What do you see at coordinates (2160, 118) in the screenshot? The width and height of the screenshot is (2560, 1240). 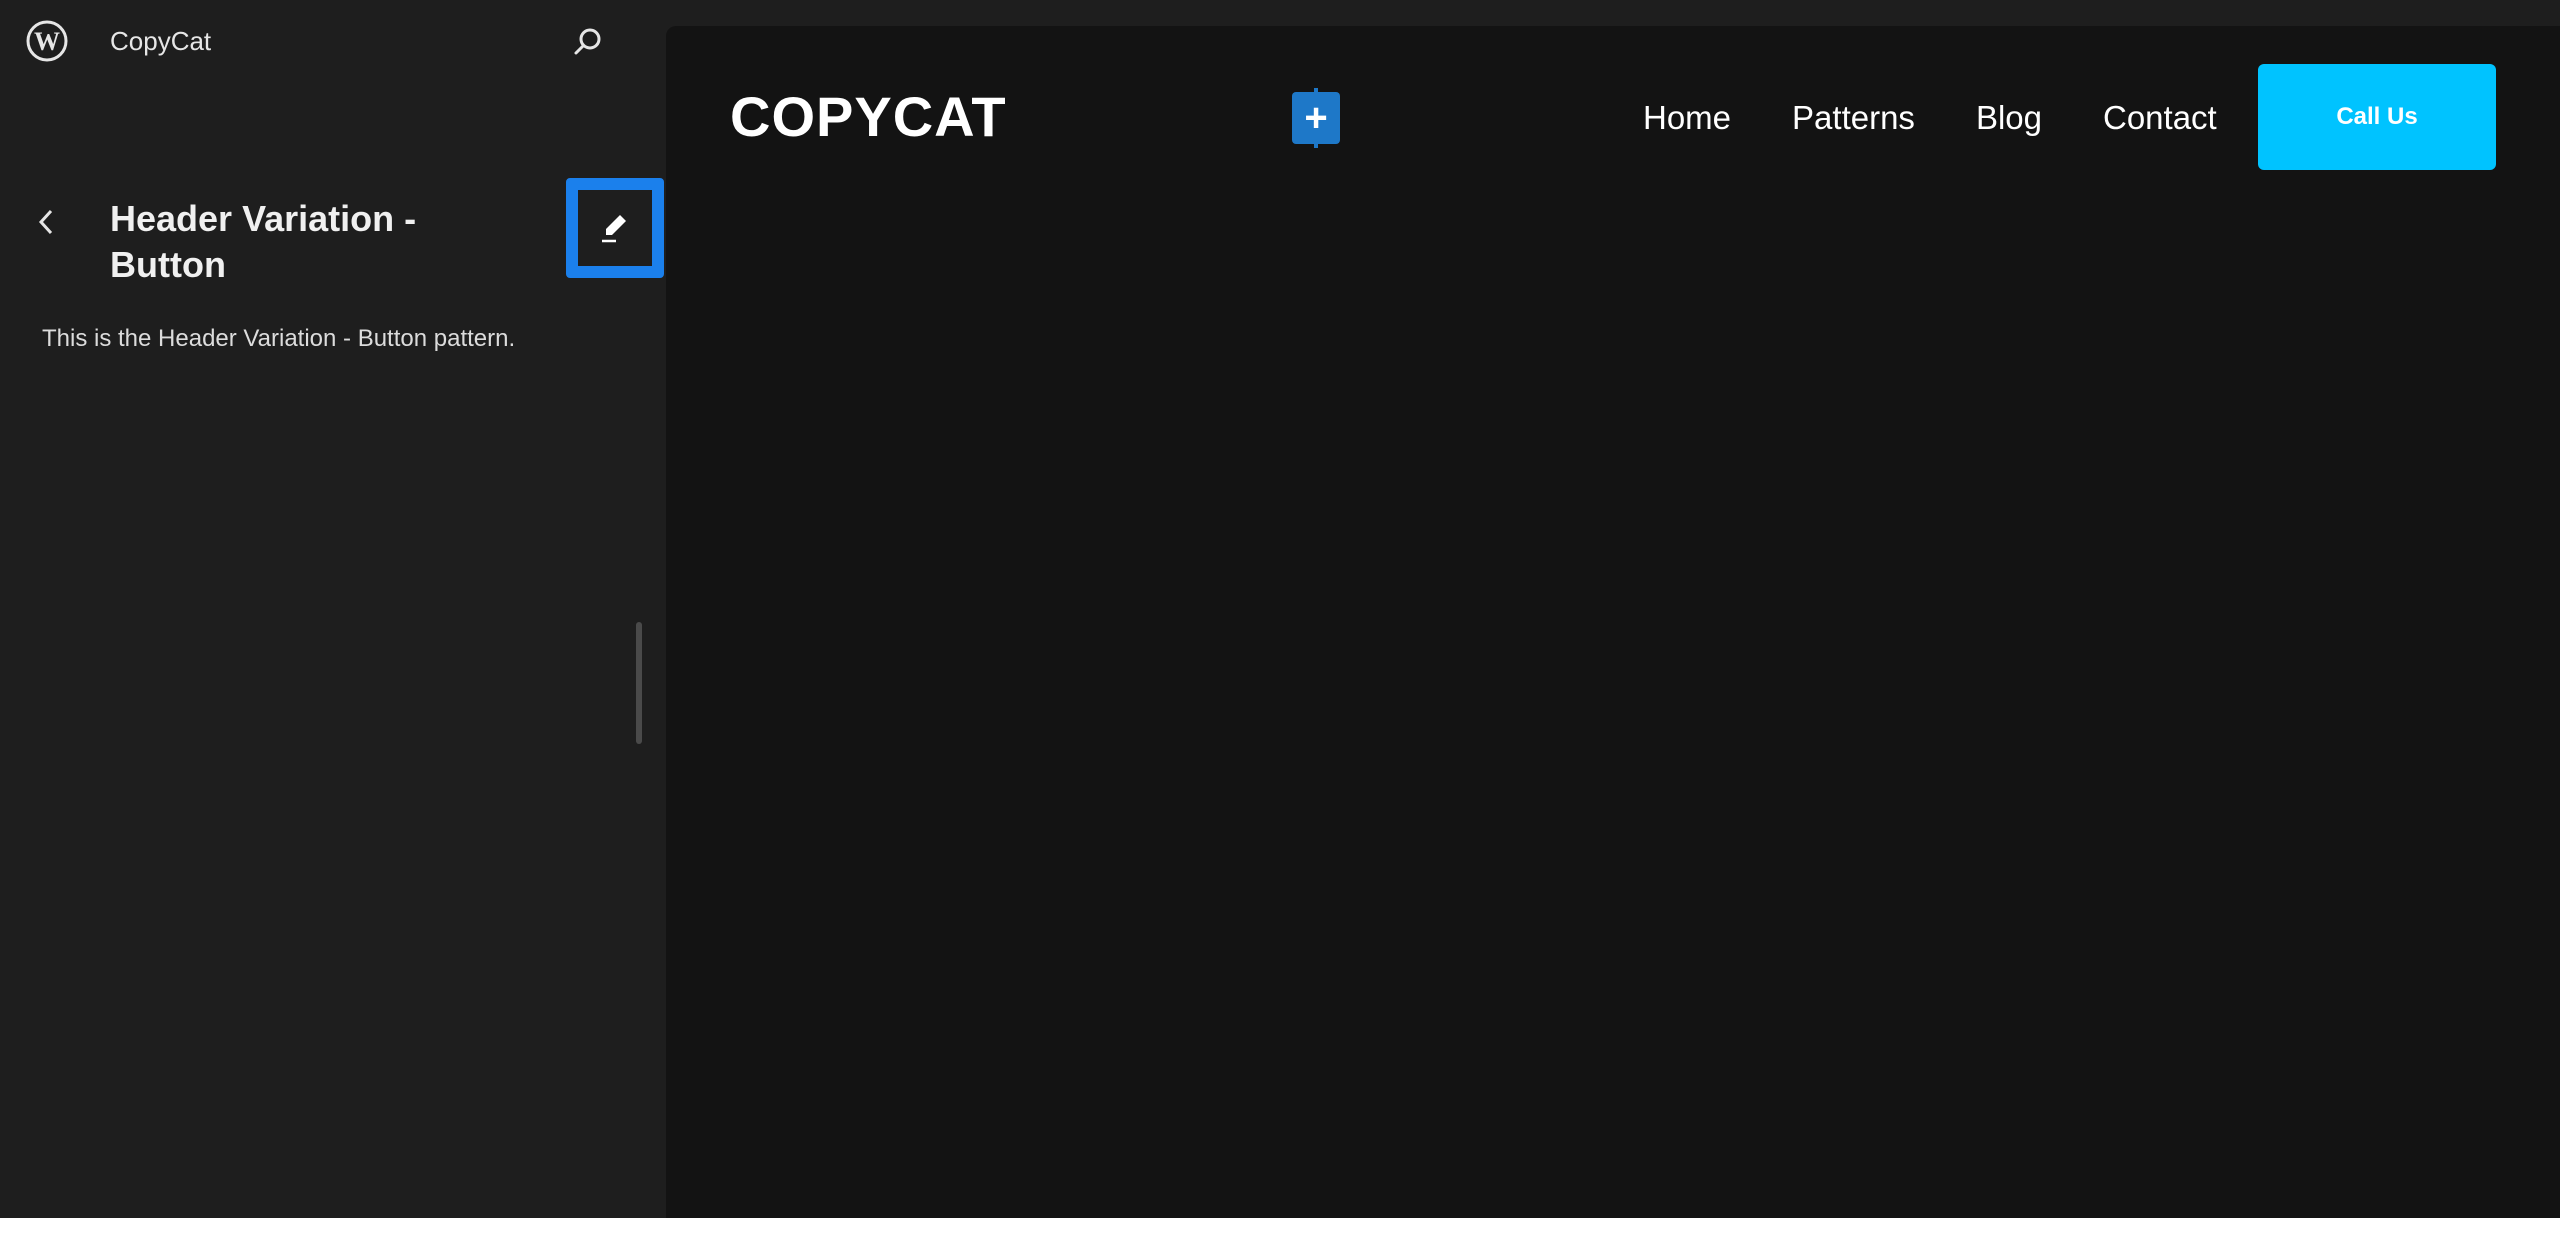 I see `nav-item-contact: Contact` at bounding box center [2160, 118].